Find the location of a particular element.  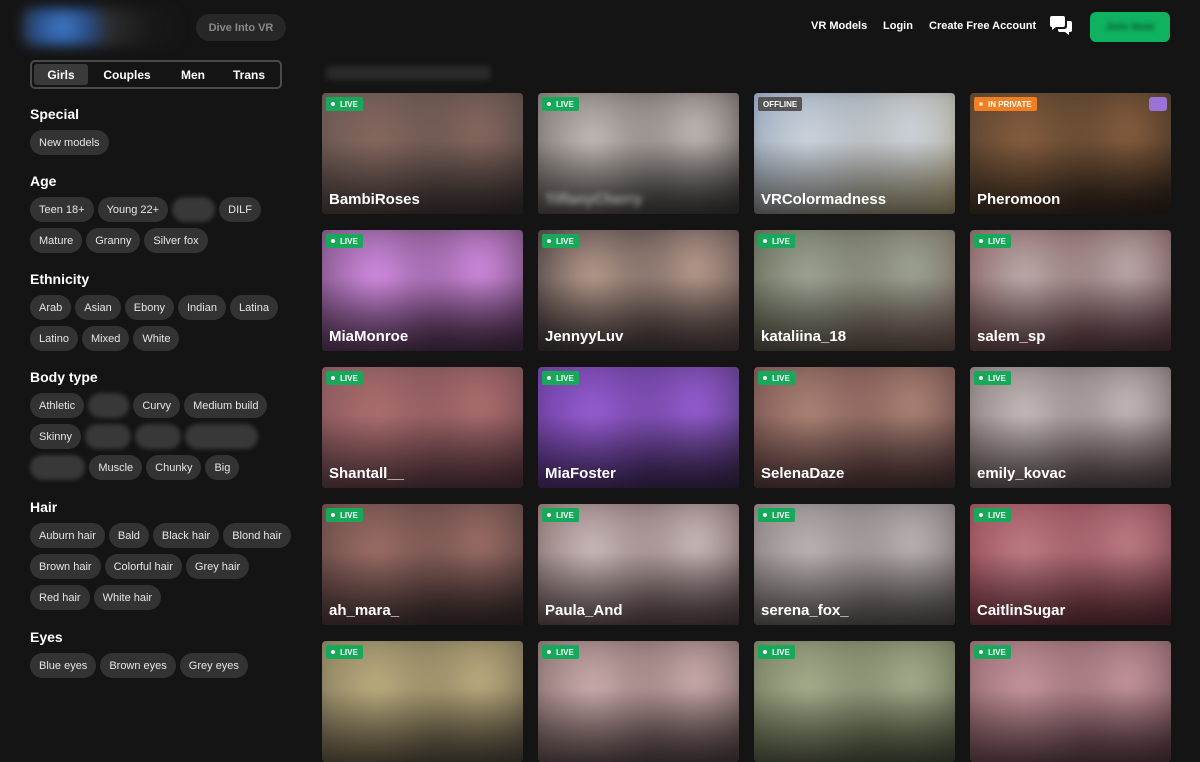

model-card: LIVE emily_kovac is located at coordinates (1070, 427).